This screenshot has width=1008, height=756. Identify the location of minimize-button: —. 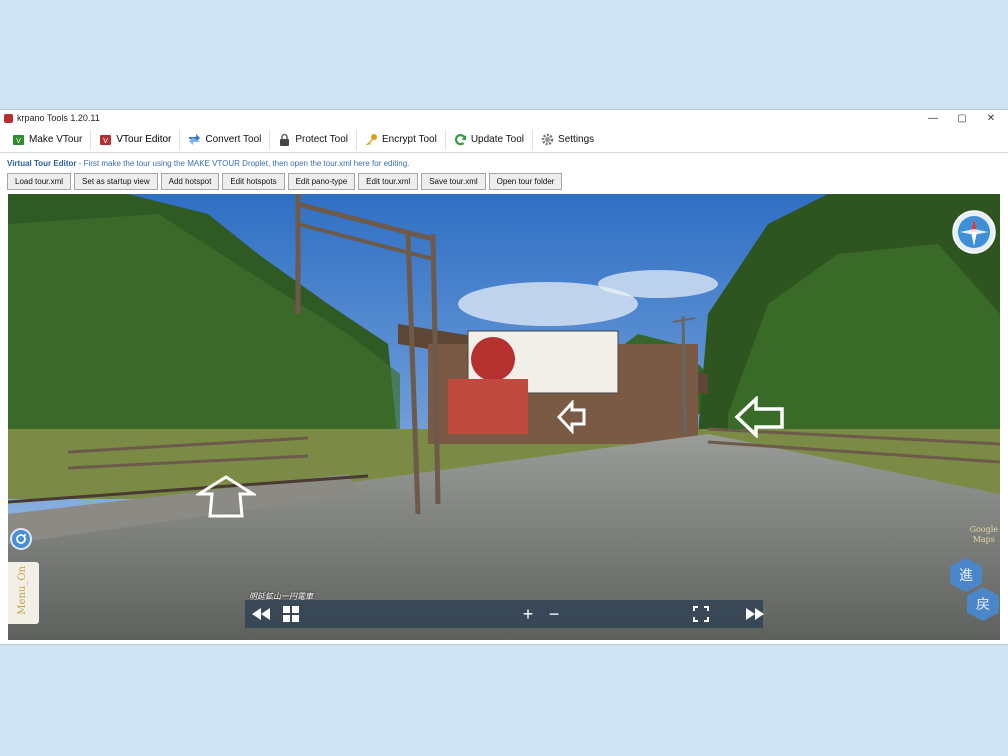
(933, 118).